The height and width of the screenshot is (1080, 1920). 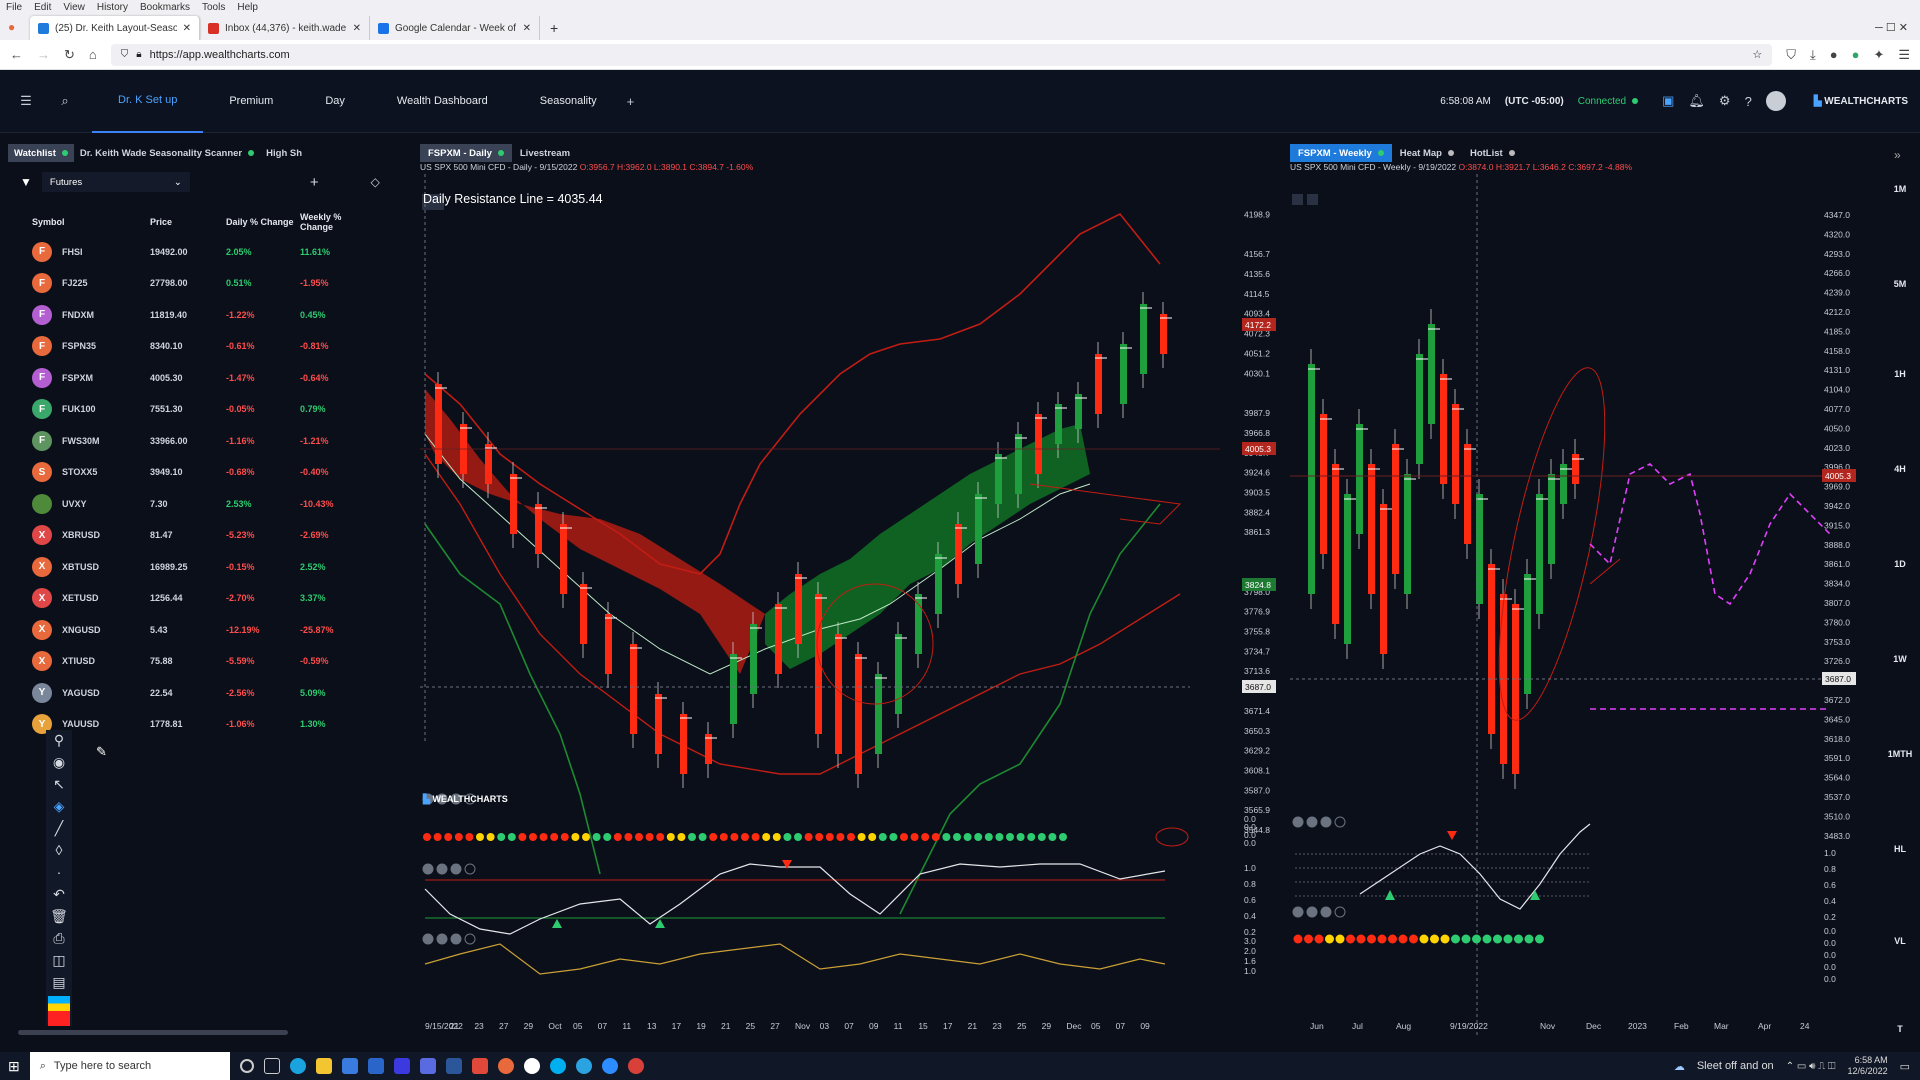 I want to click on search-icon: ⌕, so click(x=65, y=101).